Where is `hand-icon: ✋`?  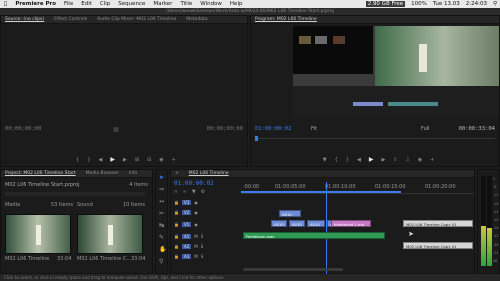
hand-icon: ✋ is located at coordinates (162, 249).